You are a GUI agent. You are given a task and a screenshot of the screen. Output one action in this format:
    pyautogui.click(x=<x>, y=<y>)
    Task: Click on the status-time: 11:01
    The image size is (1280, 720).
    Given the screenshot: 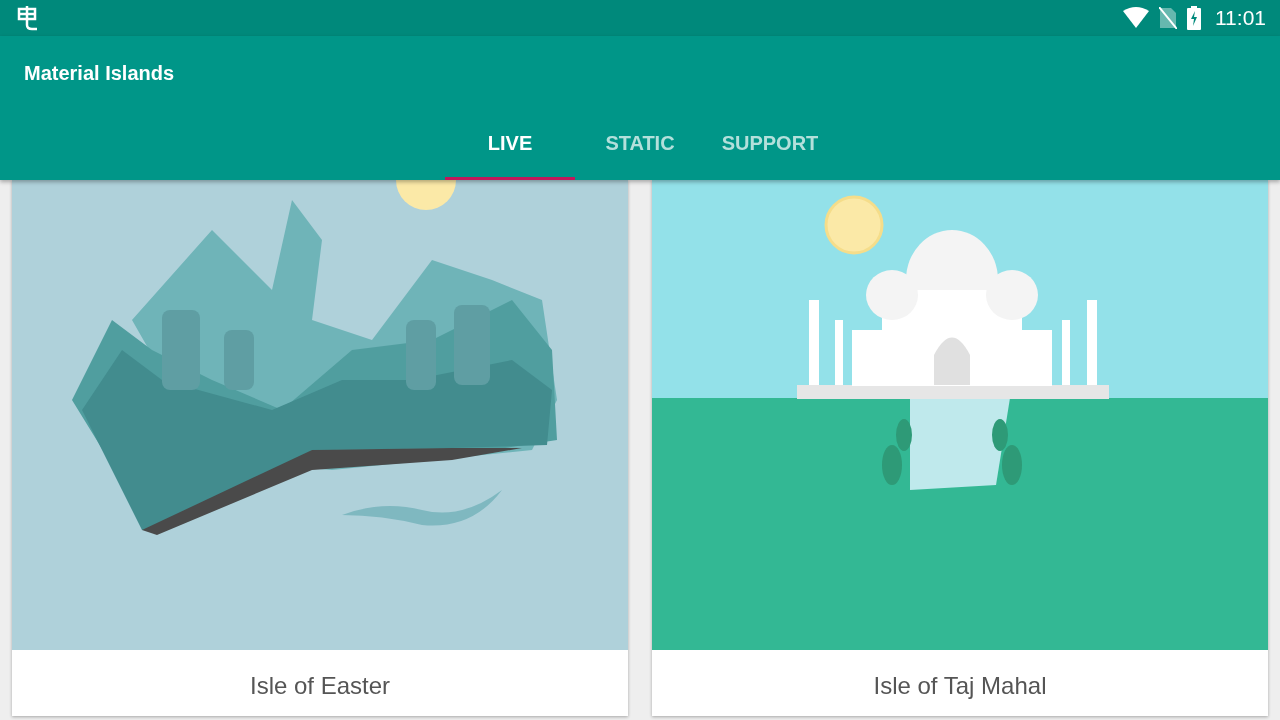 What is the action you would take?
    pyautogui.click(x=1240, y=18)
    